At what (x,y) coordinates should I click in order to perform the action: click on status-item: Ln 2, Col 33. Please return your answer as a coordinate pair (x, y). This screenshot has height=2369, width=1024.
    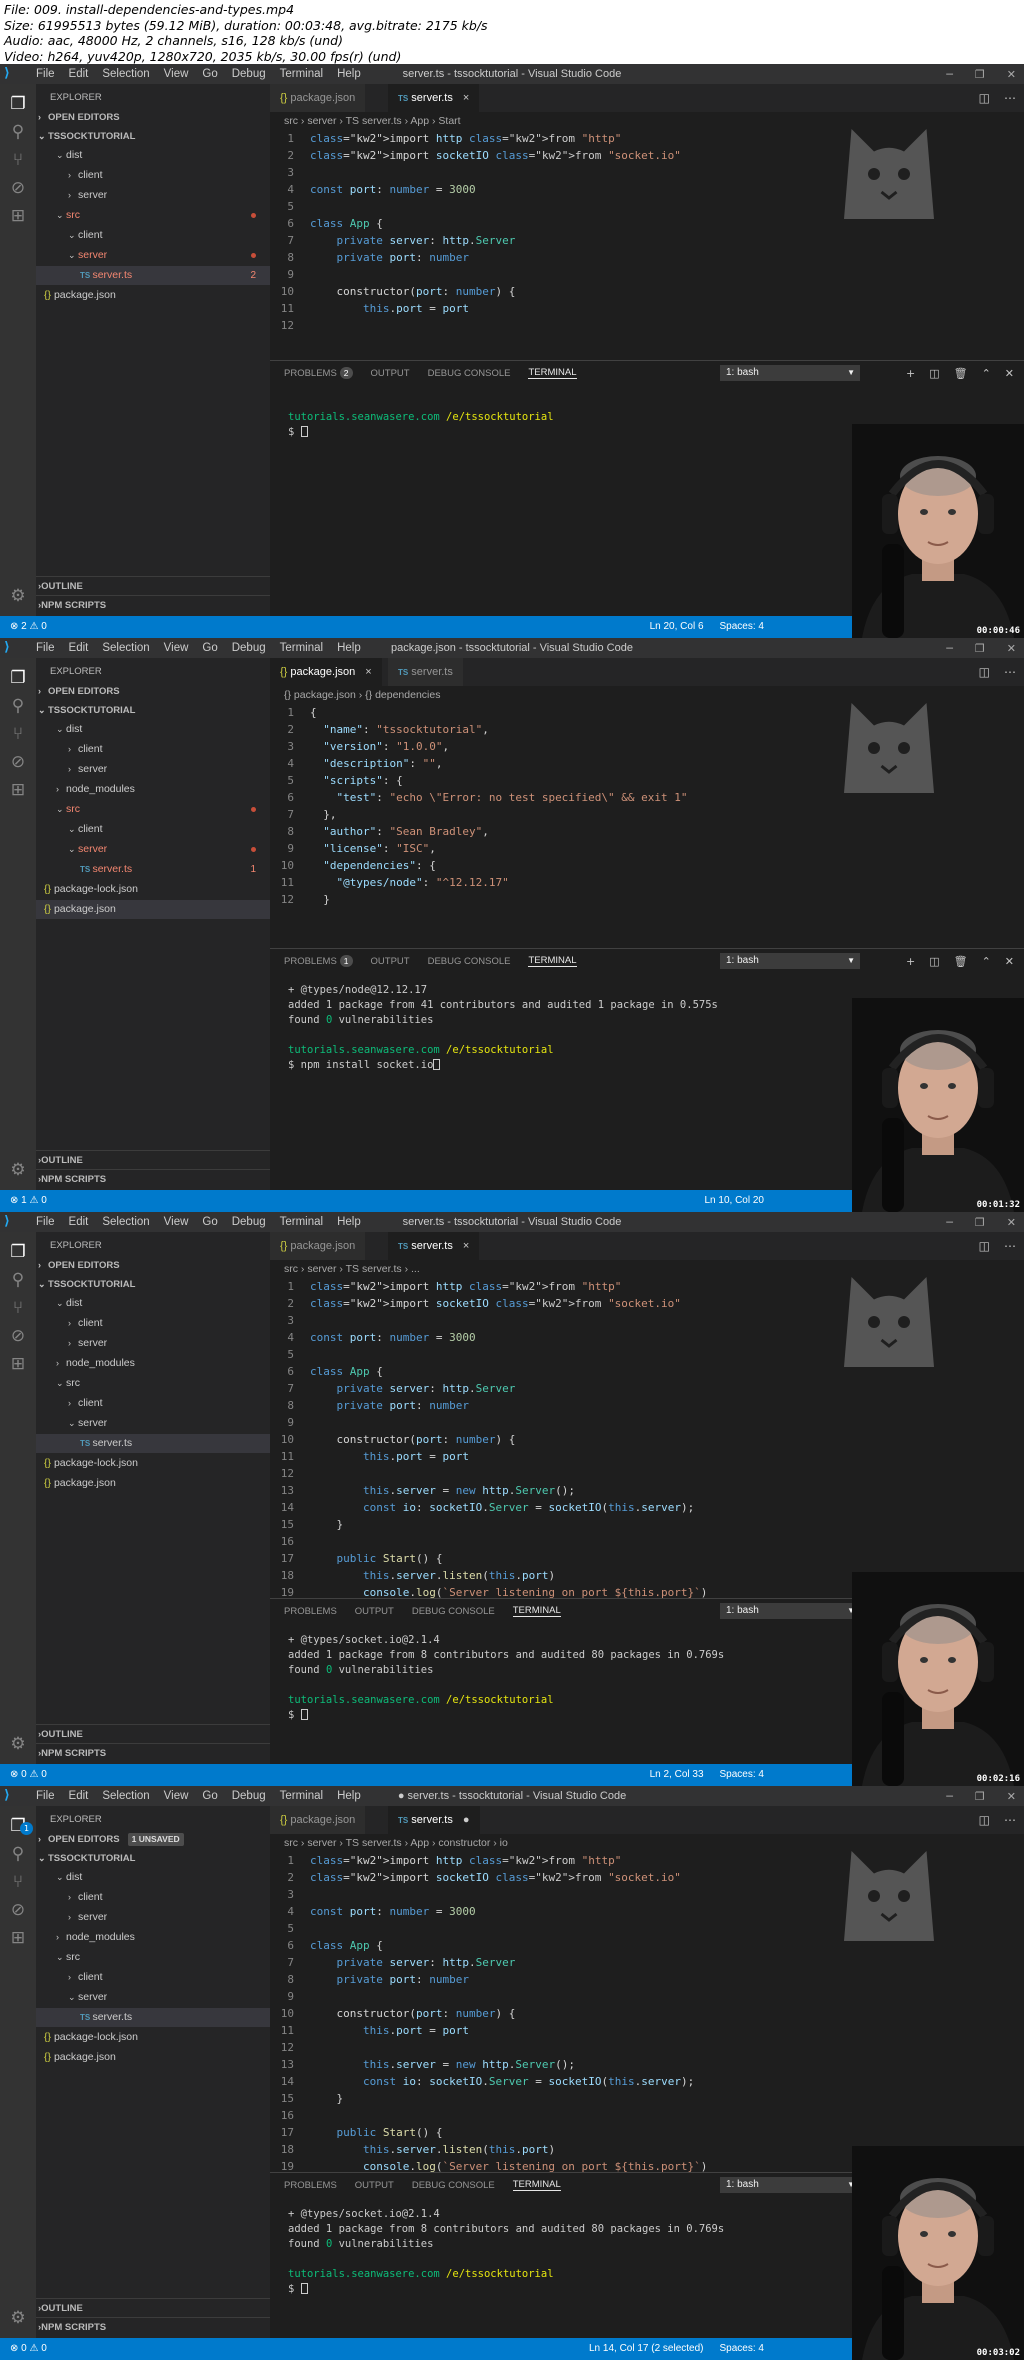
    Looking at the image, I should click on (677, 1774).